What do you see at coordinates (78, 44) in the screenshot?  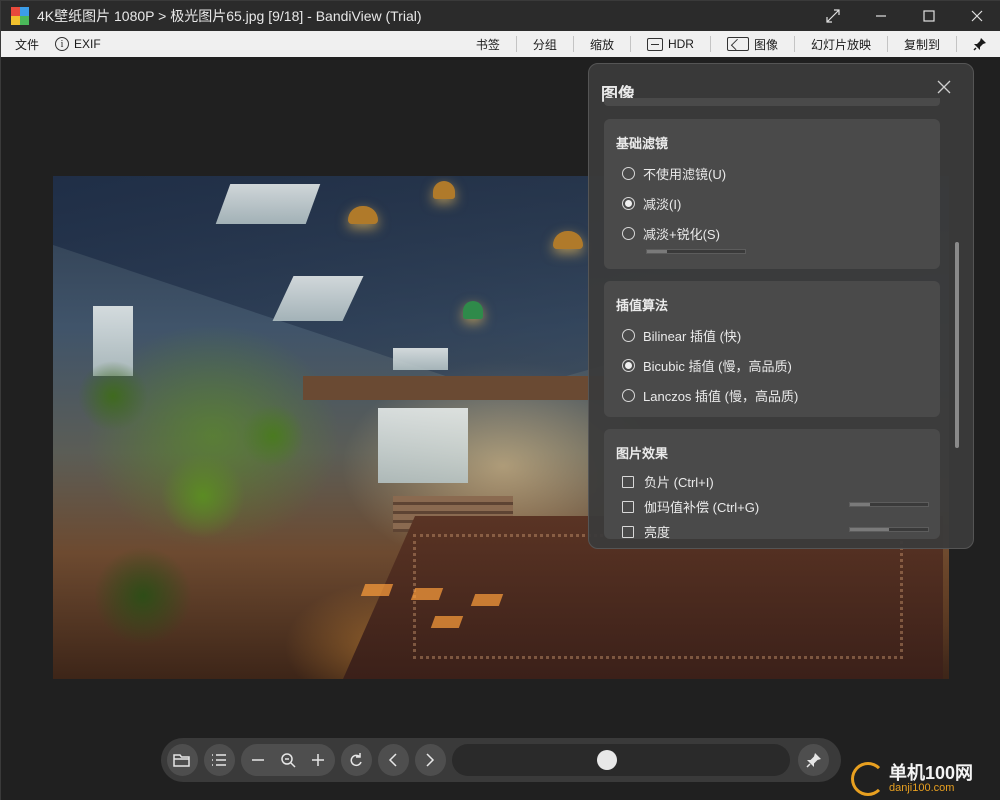 I see `menu-exif: i EXIF` at bounding box center [78, 44].